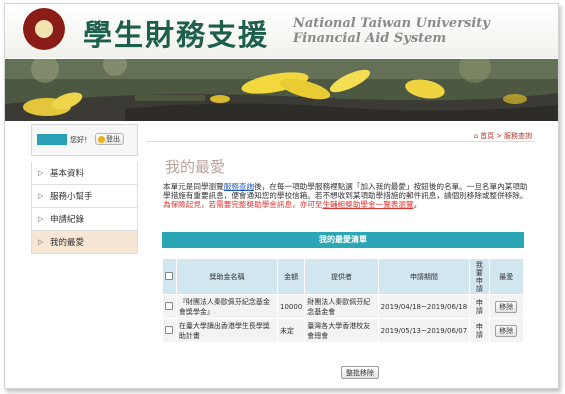 The image size is (565, 394). What do you see at coordinates (424, 330) in the screenshot?
I see `cell-period: 2019/05/13~2019/06/07` at bounding box center [424, 330].